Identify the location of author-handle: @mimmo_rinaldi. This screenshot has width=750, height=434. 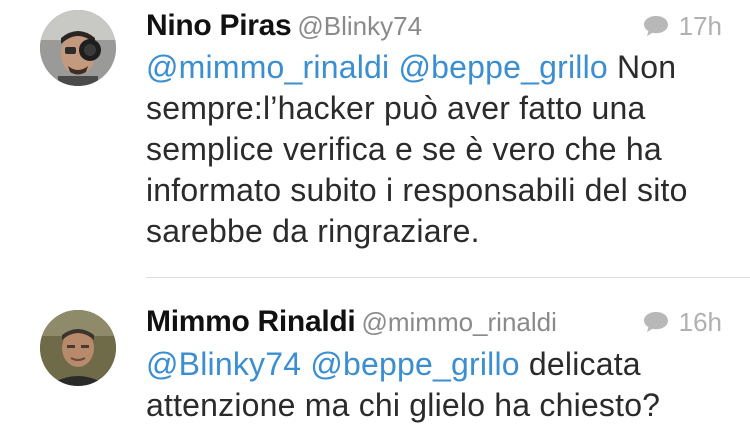
(458, 322).